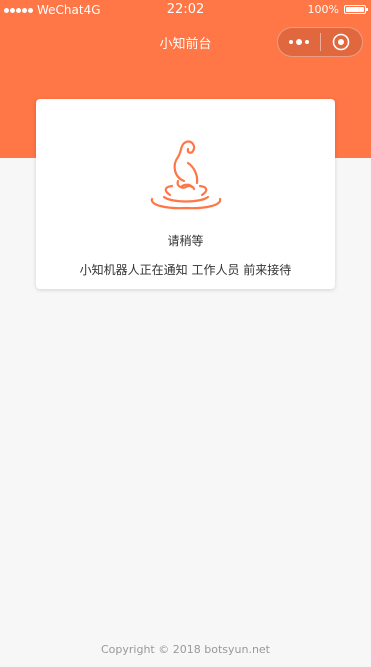 Image resolution: width=371 pixels, height=667 pixels. Describe the element at coordinates (341, 42) in the screenshot. I see `target-close-icon` at that location.